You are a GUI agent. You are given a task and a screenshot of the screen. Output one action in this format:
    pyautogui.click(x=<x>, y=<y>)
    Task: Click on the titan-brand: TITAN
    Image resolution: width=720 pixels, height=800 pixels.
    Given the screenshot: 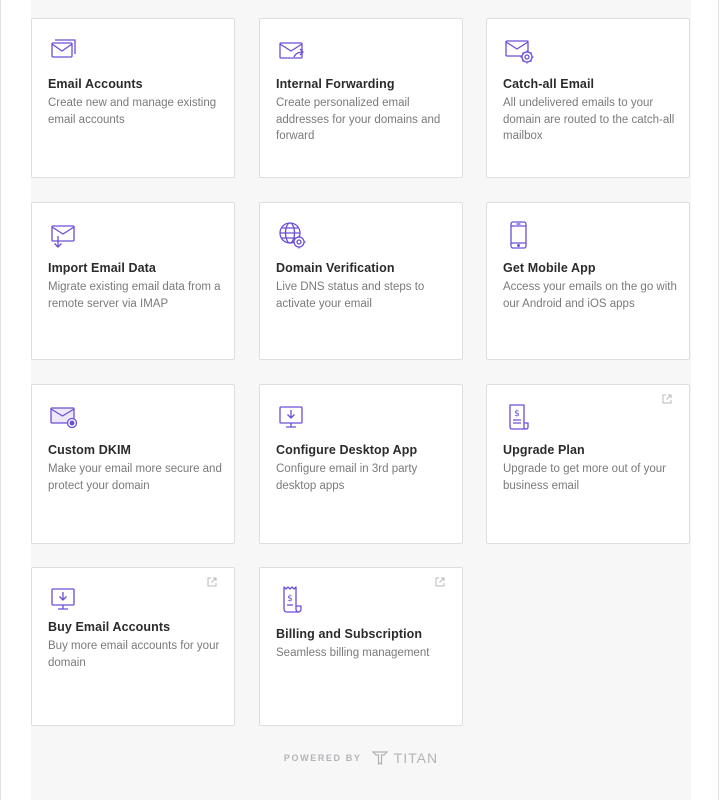 What is the action you would take?
    pyautogui.click(x=416, y=758)
    